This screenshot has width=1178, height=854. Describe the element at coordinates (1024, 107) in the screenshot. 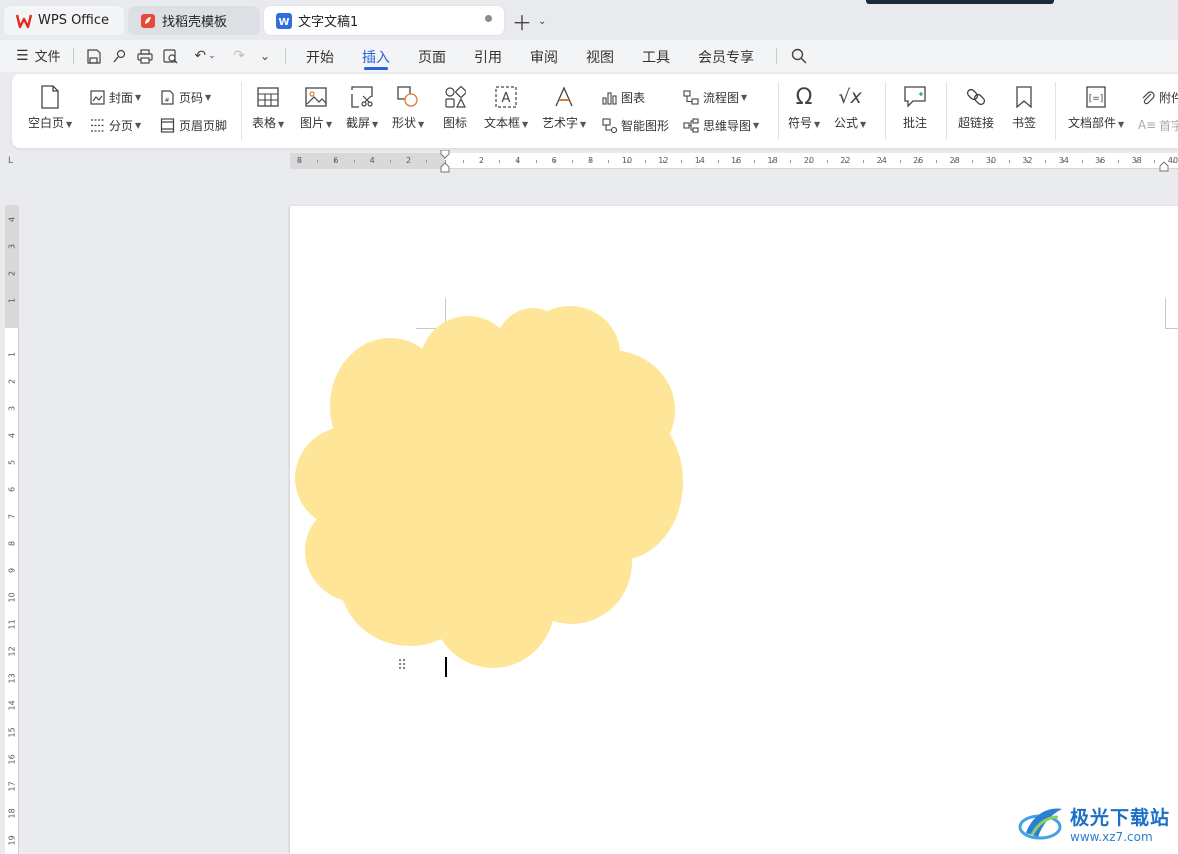

I see `bookmark-button: 书签` at that location.